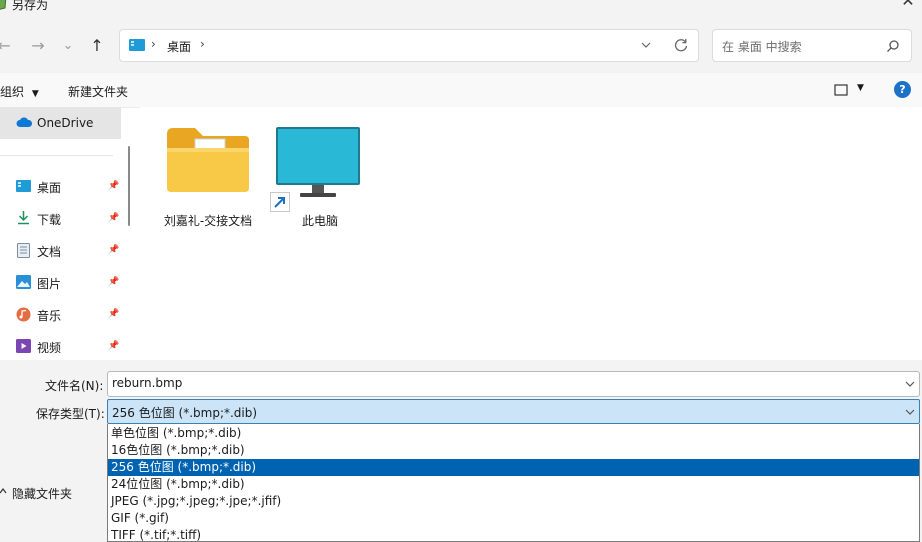 Image resolution: width=922 pixels, height=542 pixels. I want to click on sidebar-scrollbar, so click(129, 186).